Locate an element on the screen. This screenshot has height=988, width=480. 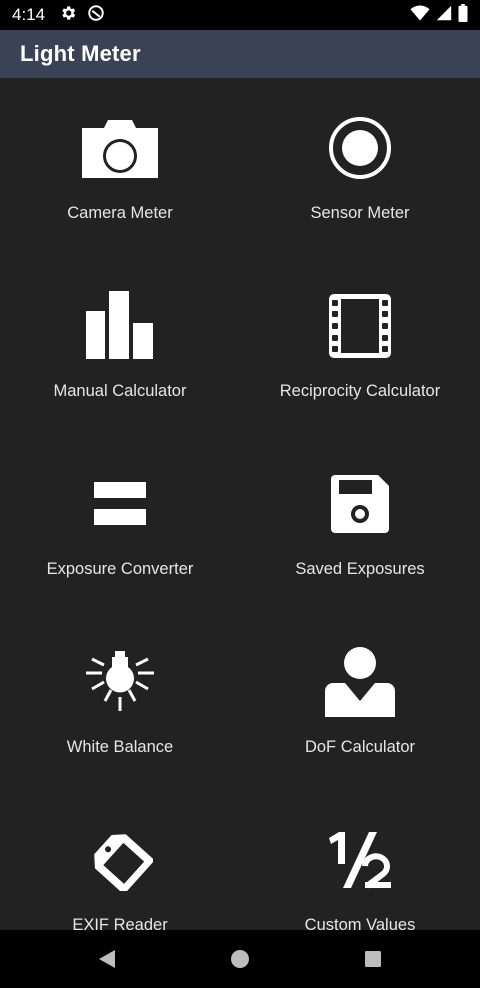
custom-values-tile: Custom Values is located at coordinates (360, 875).